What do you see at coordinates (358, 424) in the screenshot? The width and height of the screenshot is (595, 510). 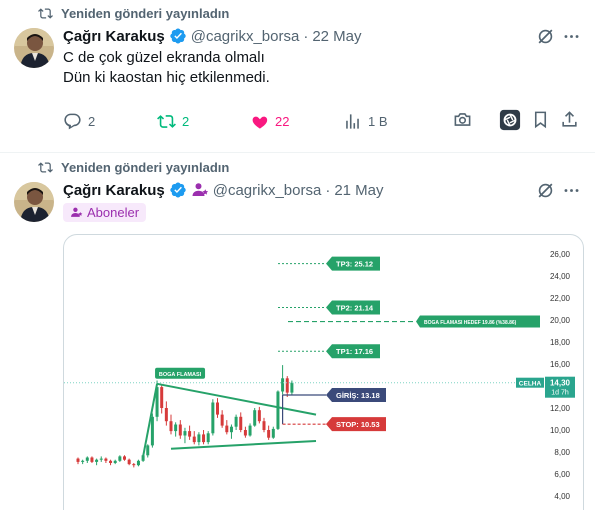 I see `stop-label: STOP: 10.53` at bounding box center [358, 424].